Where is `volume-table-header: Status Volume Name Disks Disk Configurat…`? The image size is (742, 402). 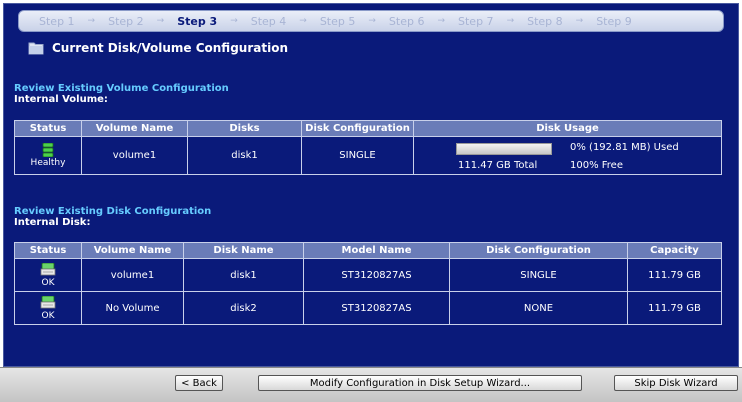 volume-table-header: Status Volume Name Disks Disk Configurat… is located at coordinates (368, 128).